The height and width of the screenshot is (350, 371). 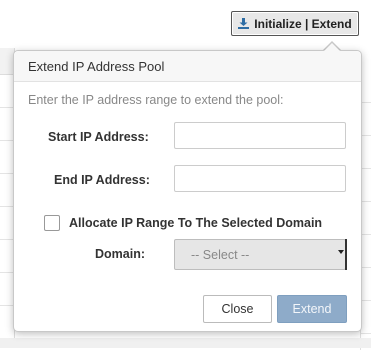 What do you see at coordinates (332, 47) in the screenshot?
I see `popover-arrow-inner` at bounding box center [332, 47].